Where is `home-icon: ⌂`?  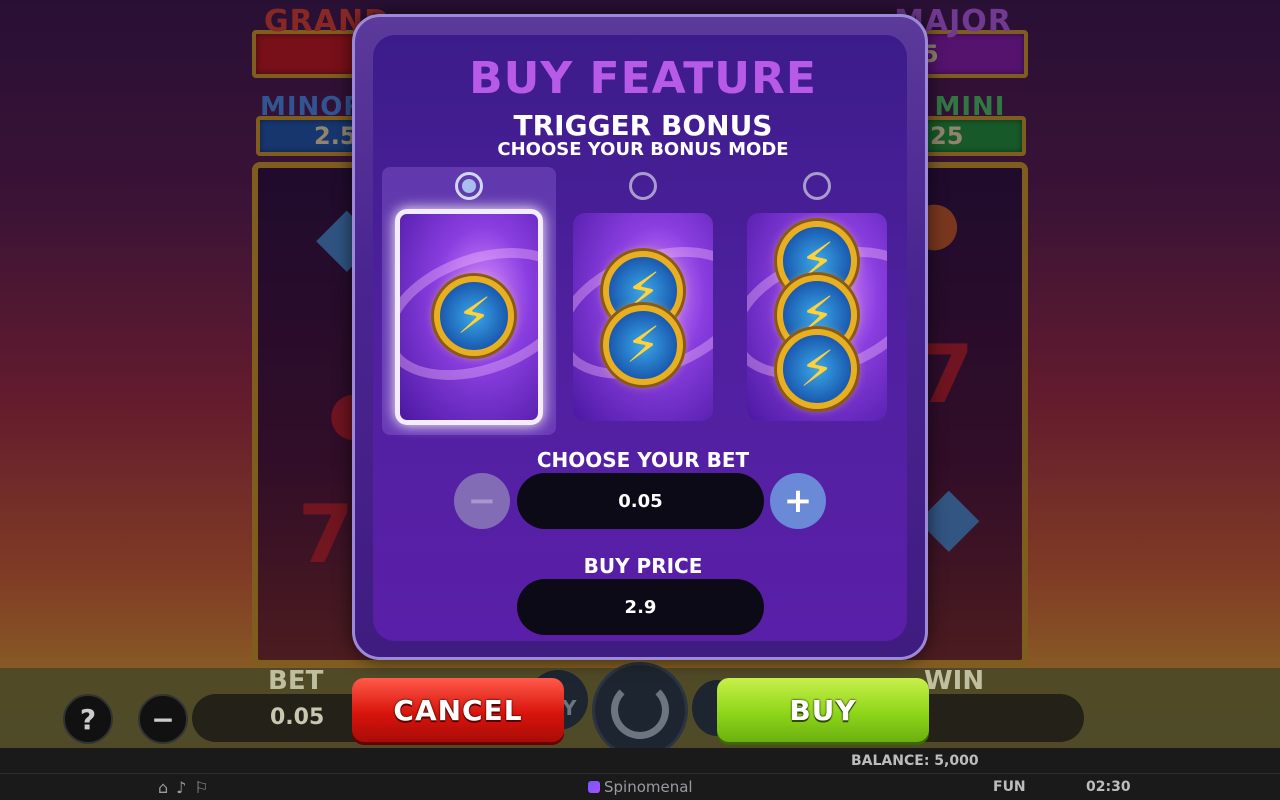 home-icon: ⌂ is located at coordinates (163, 787).